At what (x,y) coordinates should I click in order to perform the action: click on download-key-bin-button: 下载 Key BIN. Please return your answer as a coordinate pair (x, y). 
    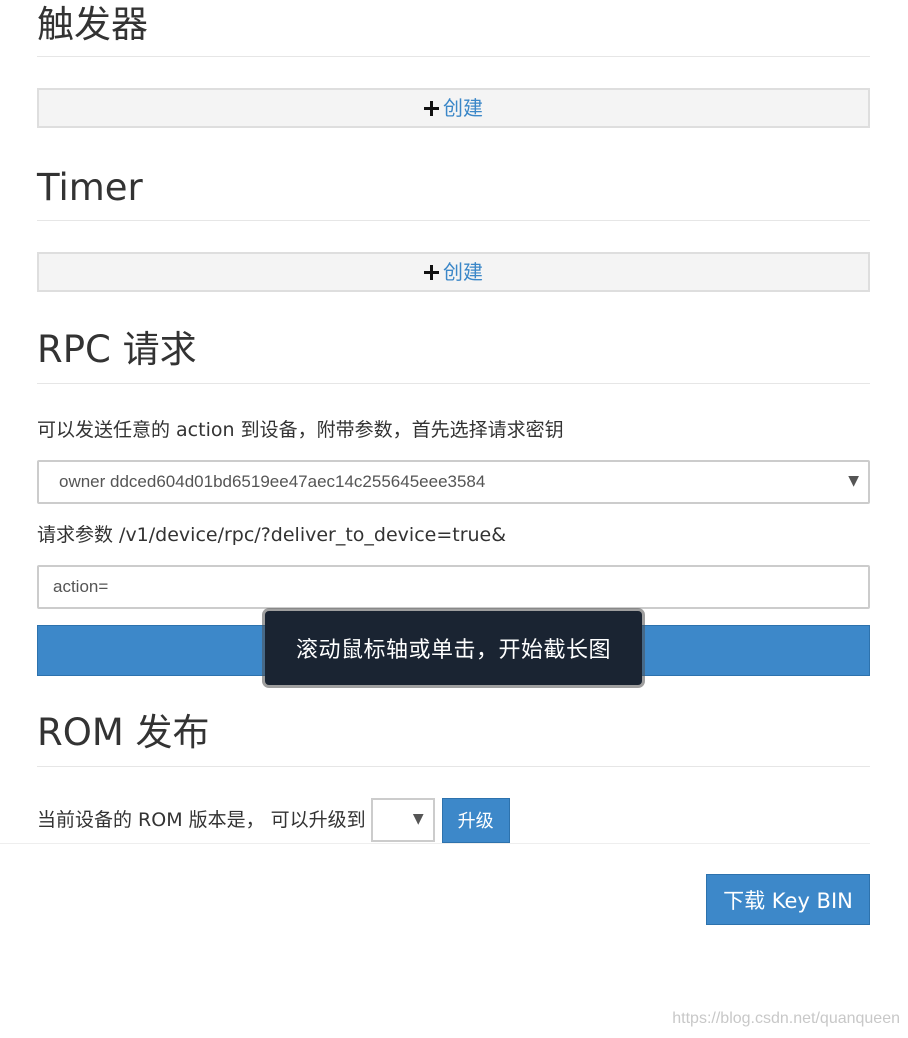
    Looking at the image, I should click on (788, 899).